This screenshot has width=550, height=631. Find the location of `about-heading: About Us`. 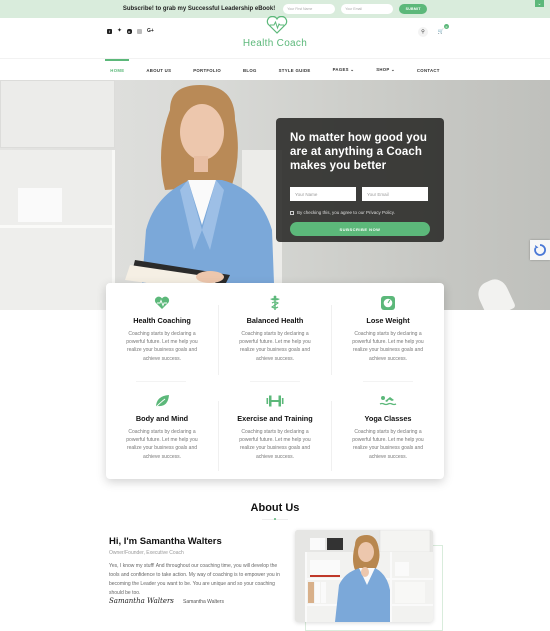

about-heading: About Us is located at coordinates (275, 508).